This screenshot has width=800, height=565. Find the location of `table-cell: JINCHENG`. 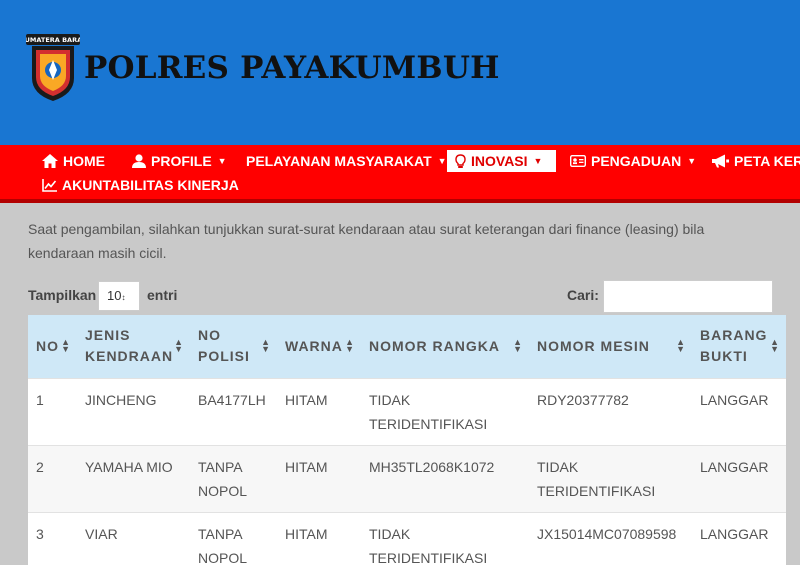

table-cell: JINCHENG is located at coordinates (133, 411).